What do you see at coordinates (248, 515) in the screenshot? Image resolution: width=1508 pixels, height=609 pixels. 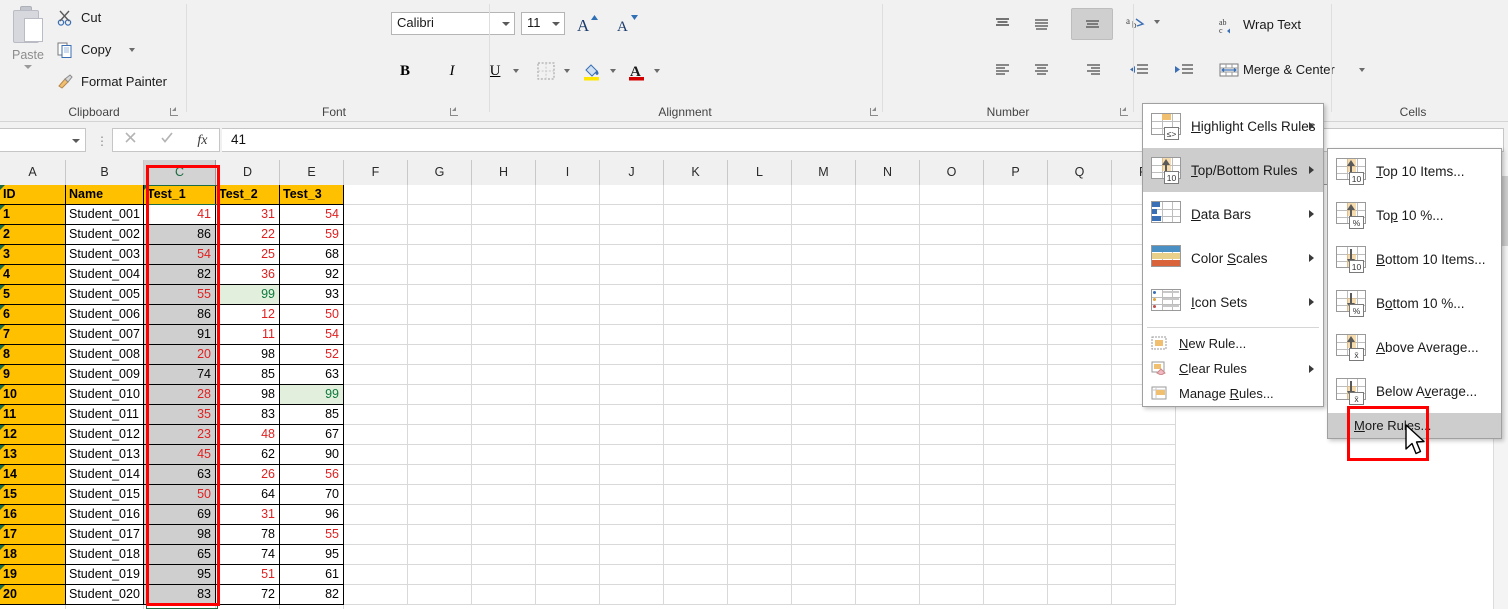 I see `cell-test2: 31` at bounding box center [248, 515].